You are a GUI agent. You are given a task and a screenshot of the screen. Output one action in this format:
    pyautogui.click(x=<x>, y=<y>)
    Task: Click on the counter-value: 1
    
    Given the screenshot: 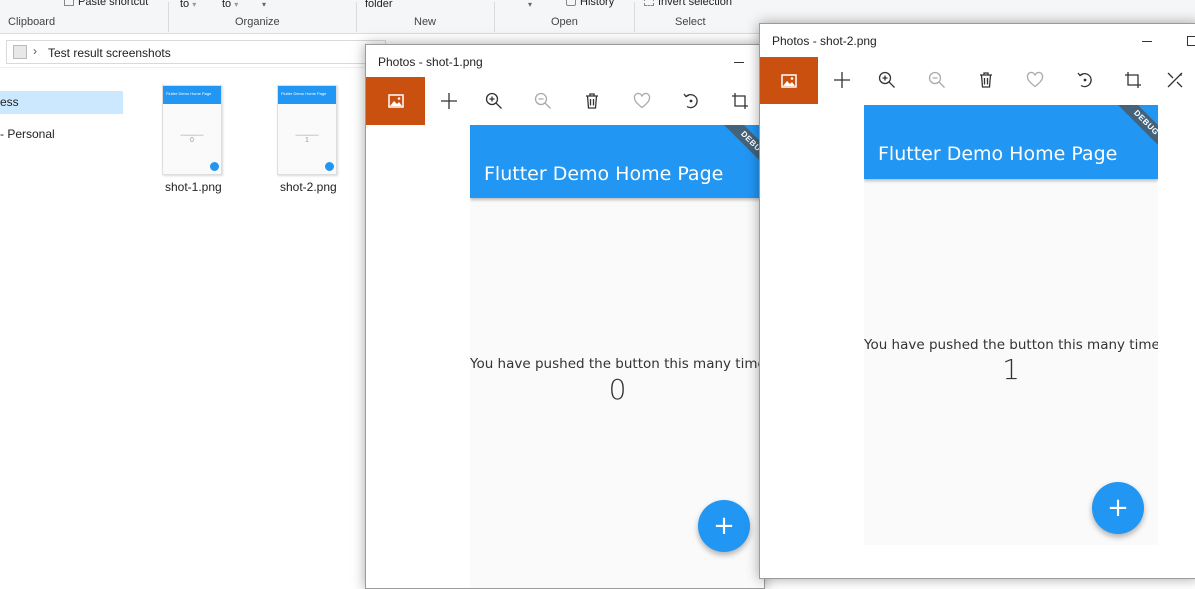 What is the action you would take?
    pyautogui.click(x=1011, y=369)
    